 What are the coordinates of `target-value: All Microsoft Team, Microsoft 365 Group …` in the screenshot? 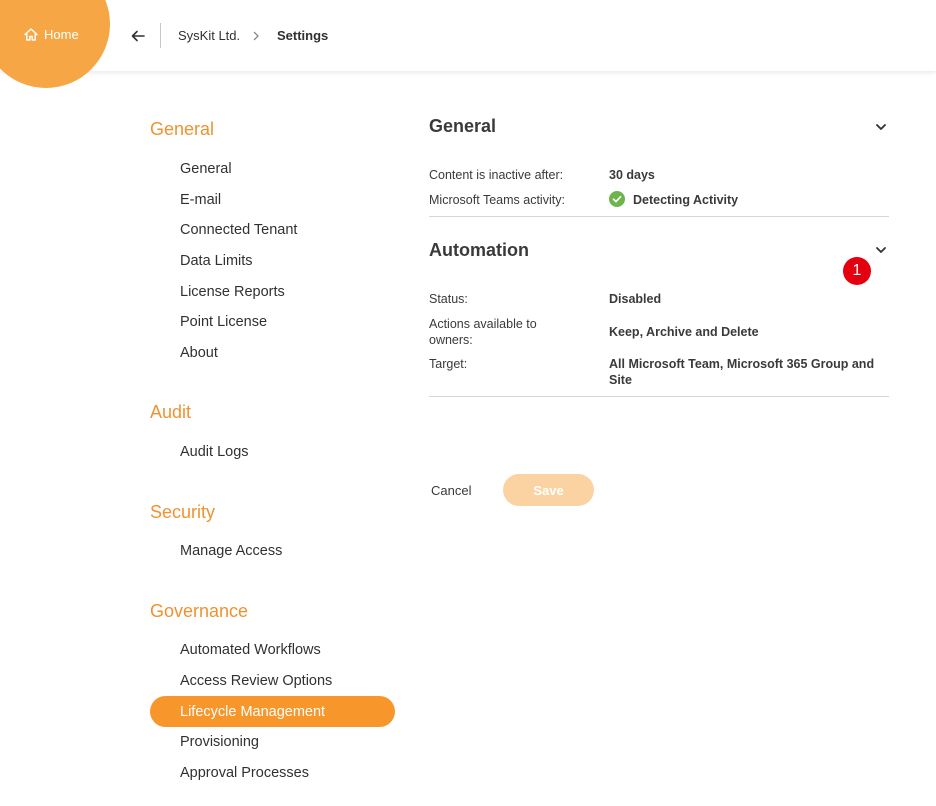 It's located at (742, 372).